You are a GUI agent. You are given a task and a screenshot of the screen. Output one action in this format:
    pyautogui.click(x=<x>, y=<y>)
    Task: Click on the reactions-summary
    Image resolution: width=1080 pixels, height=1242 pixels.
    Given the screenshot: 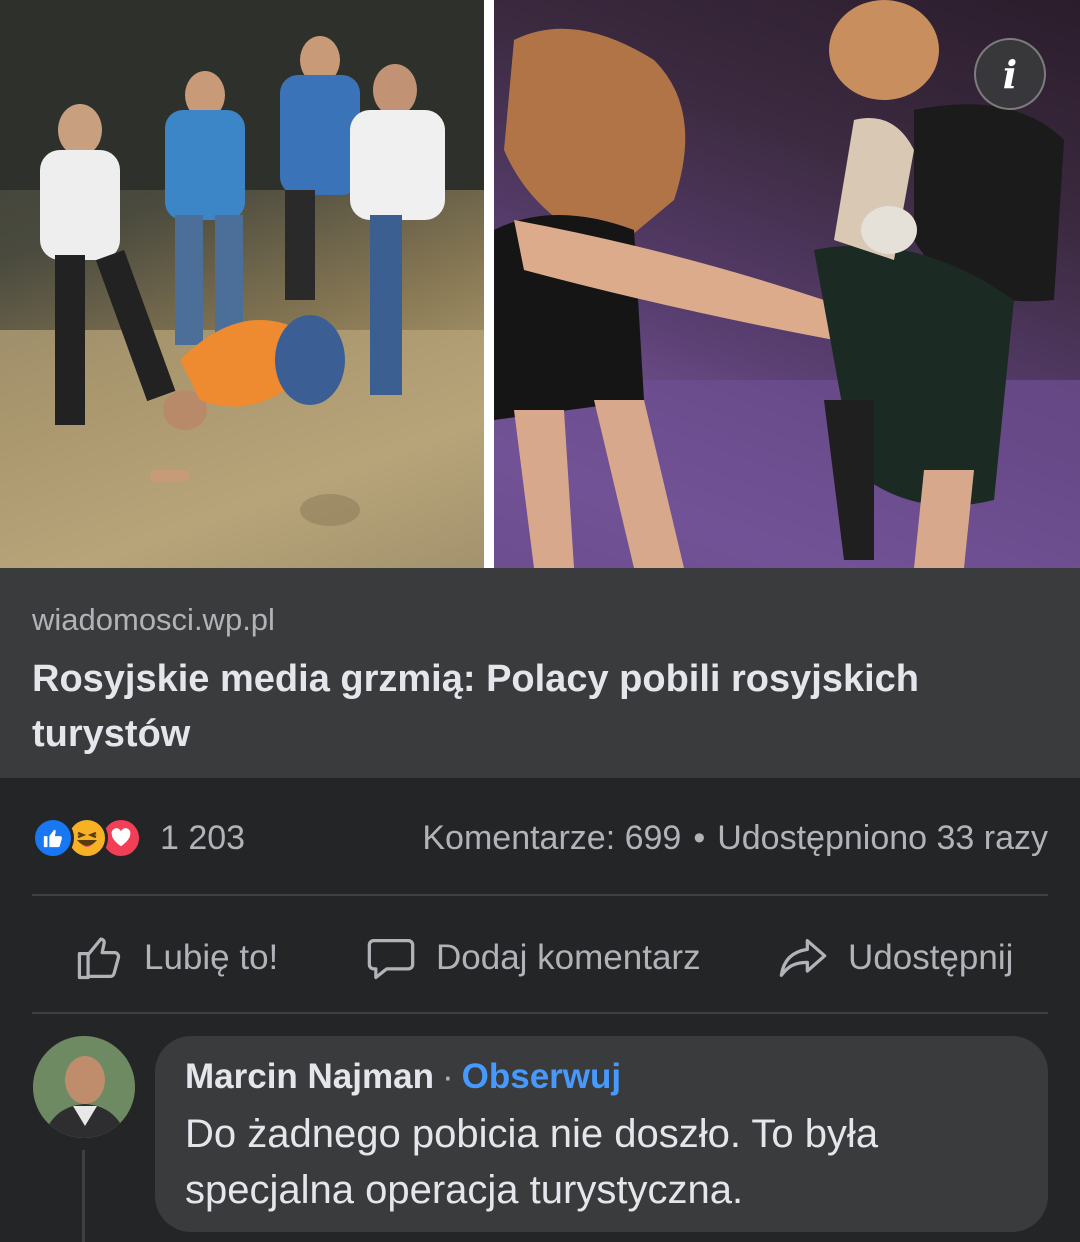 What is the action you would take?
    pyautogui.click(x=87, y=838)
    